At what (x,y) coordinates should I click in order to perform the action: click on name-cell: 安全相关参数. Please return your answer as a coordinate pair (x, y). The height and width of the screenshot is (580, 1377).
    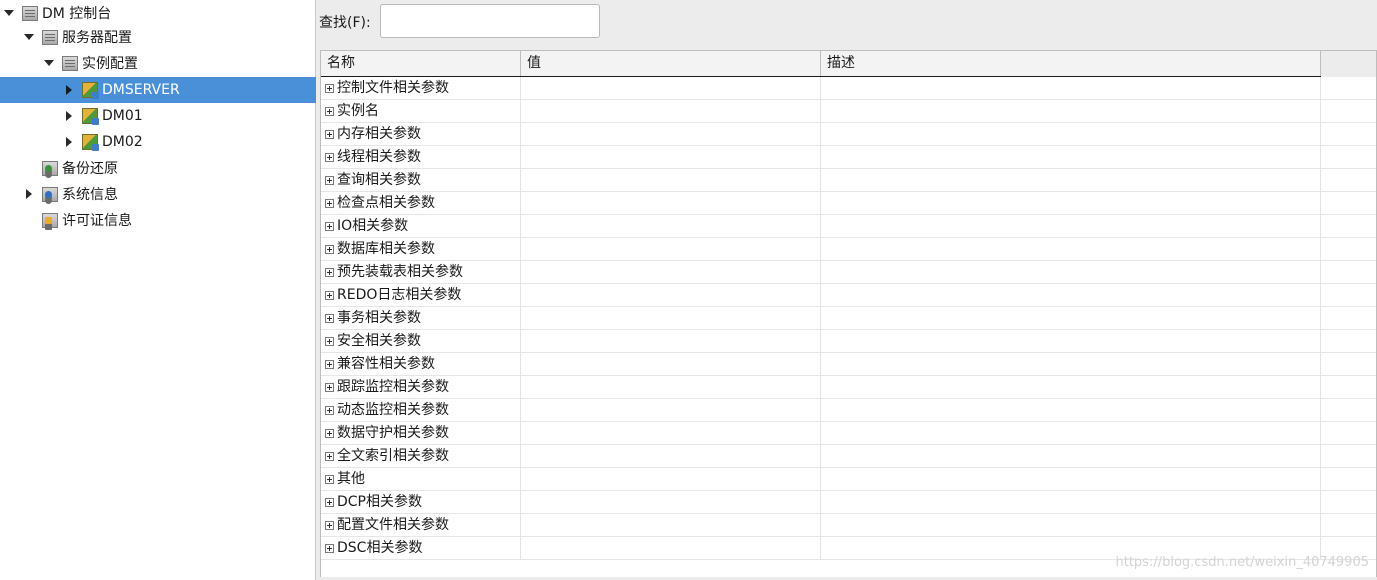
    Looking at the image, I should click on (421, 341).